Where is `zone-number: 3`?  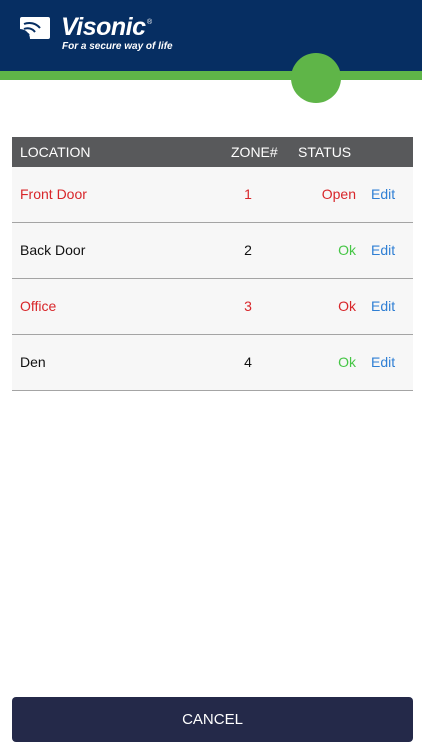 zone-number: 3 is located at coordinates (248, 306).